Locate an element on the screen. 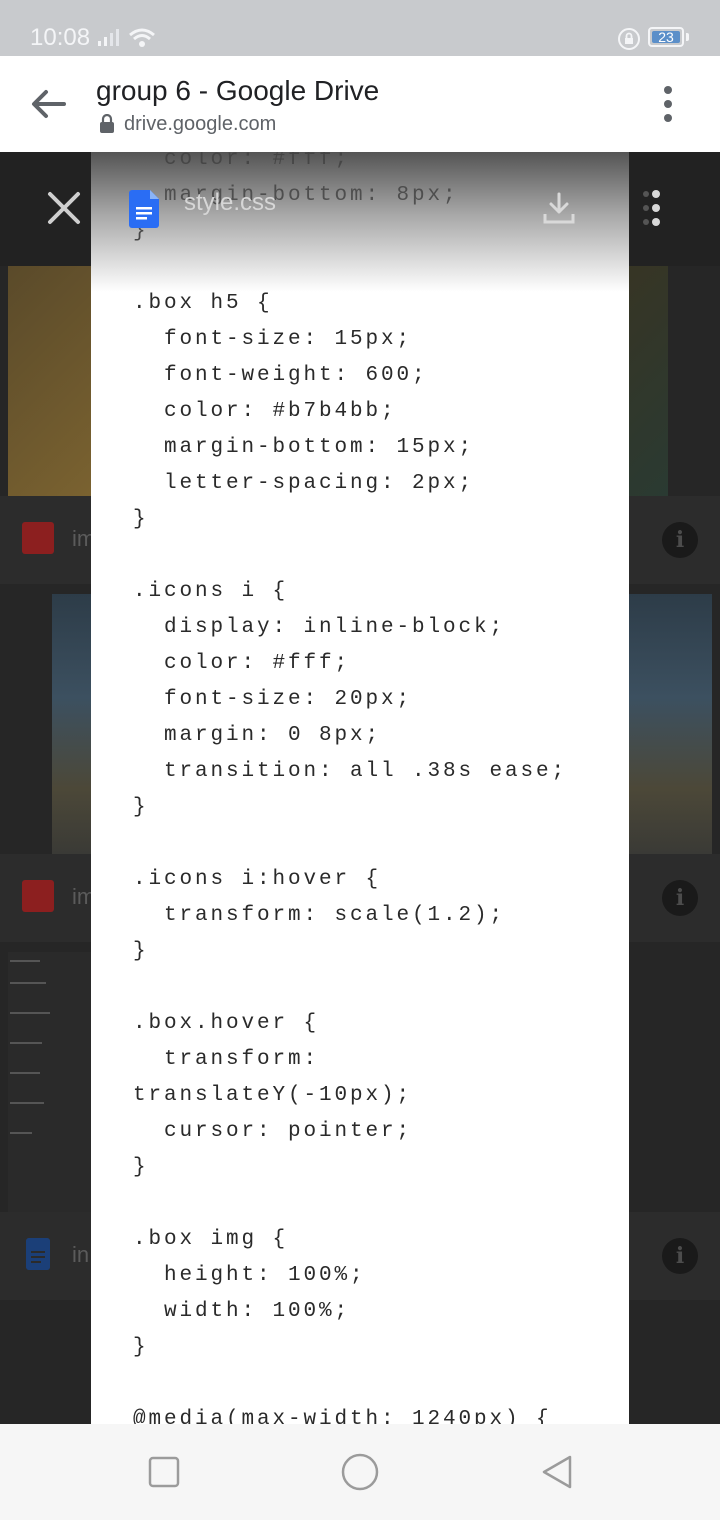  doc-file-icon is located at coordinates (38, 1254).